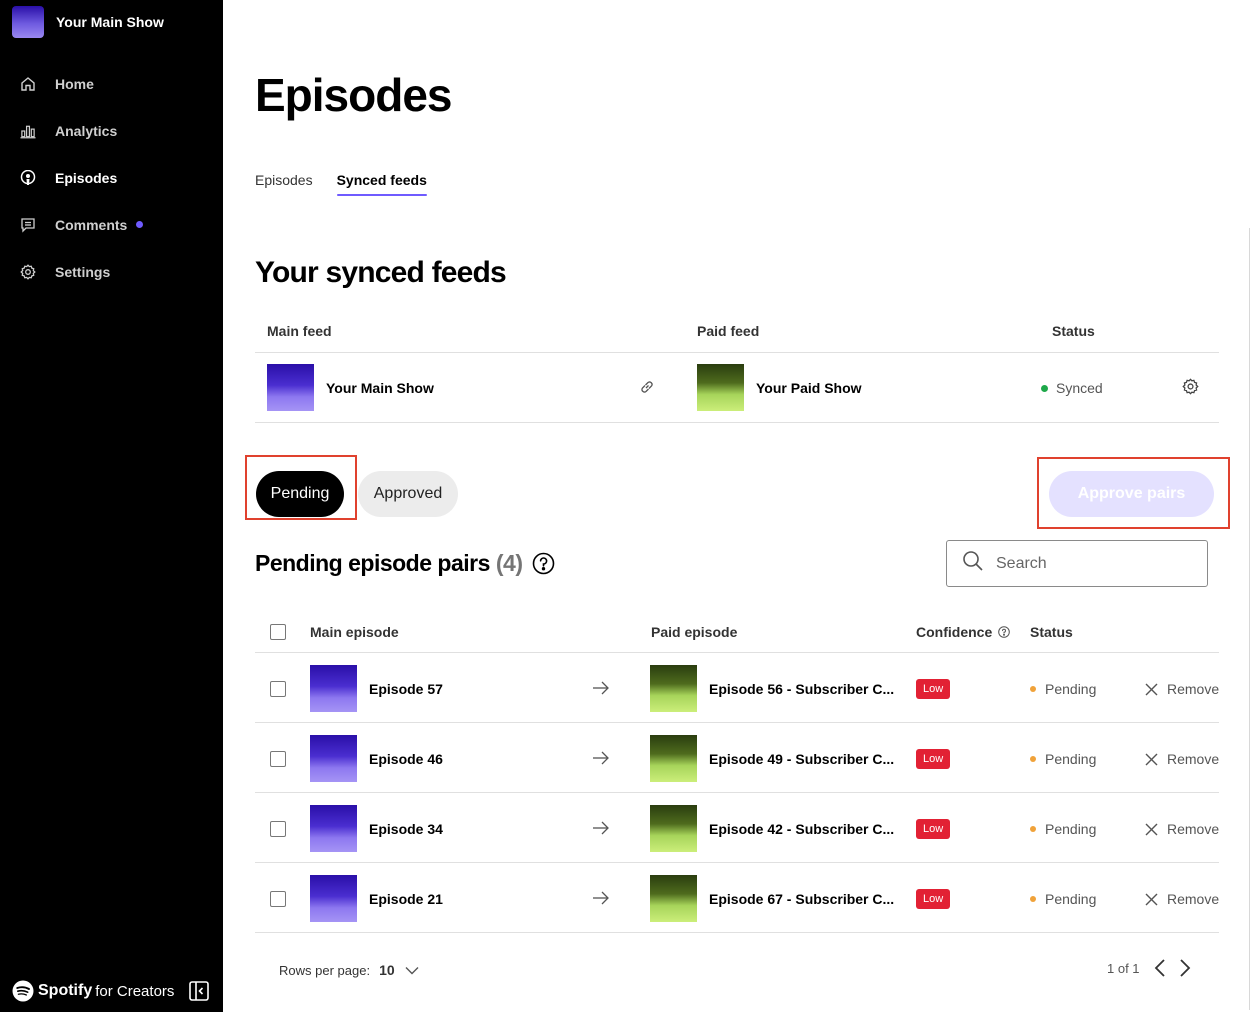 The height and width of the screenshot is (1012, 1252). Describe the element at coordinates (86, 130) in the screenshot. I see `sidebar-item-label: Analytics` at that location.